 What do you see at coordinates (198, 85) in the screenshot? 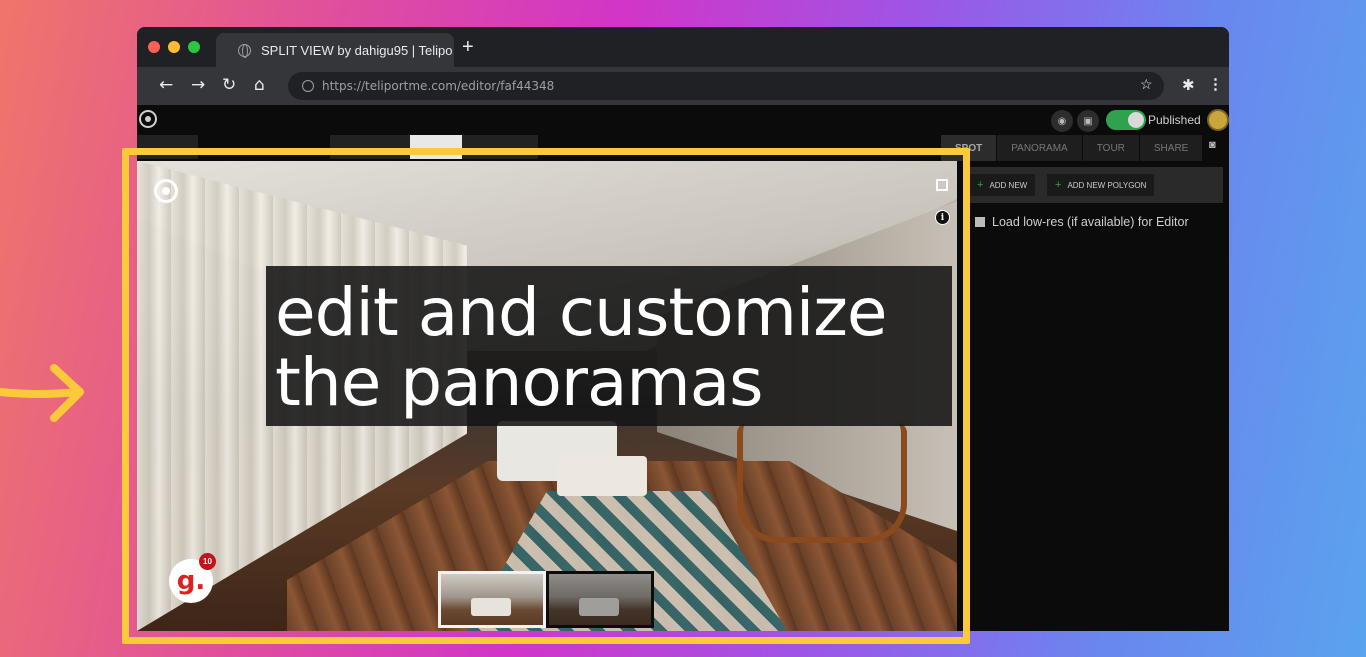
I see `forward-icon: →` at bounding box center [198, 85].